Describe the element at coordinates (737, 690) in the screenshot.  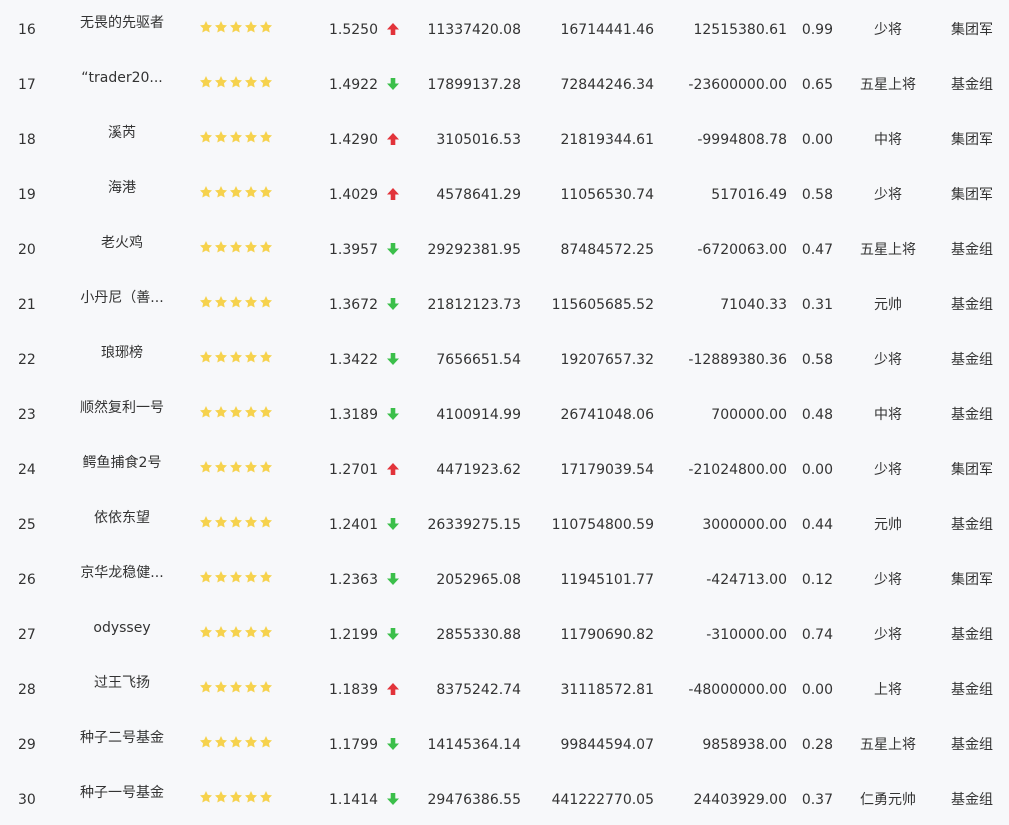
I see `value-col-3: -48000000.00` at that location.